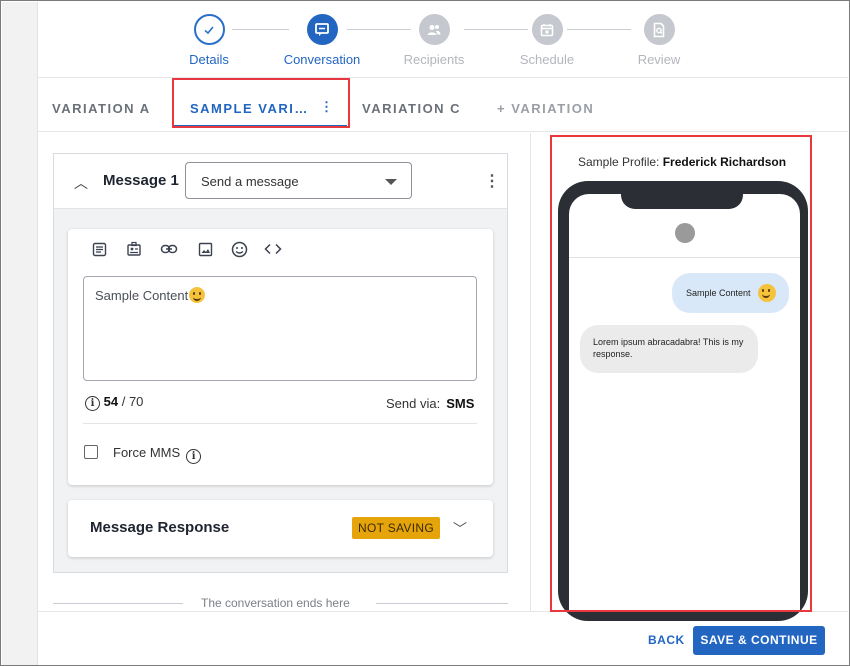 Image resolution: width=850 pixels, height=666 pixels. What do you see at coordinates (434, 29) in the screenshot?
I see `users-icon` at bounding box center [434, 29].